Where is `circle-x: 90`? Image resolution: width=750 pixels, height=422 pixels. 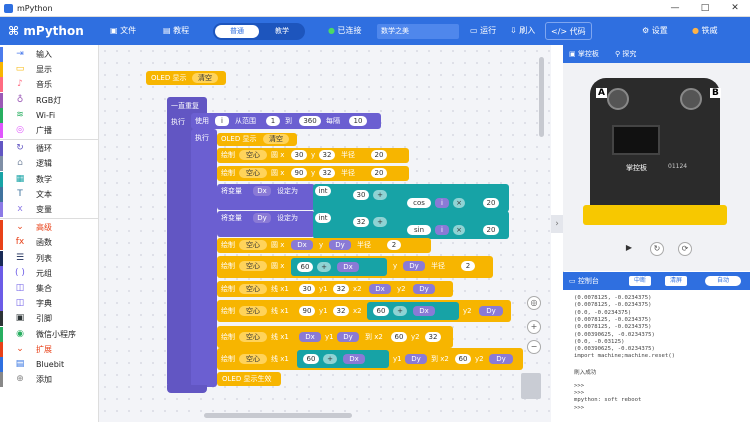 circle-x: 90 is located at coordinates (299, 173).